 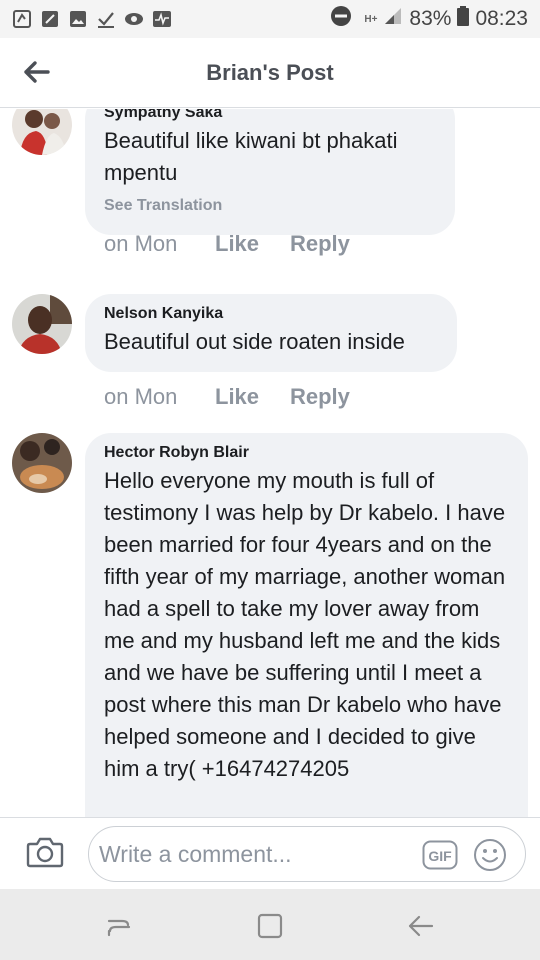 What do you see at coordinates (251, 156) in the screenshot?
I see `comment-text: Beautiful like kiwani bt phakati mpentu` at bounding box center [251, 156].